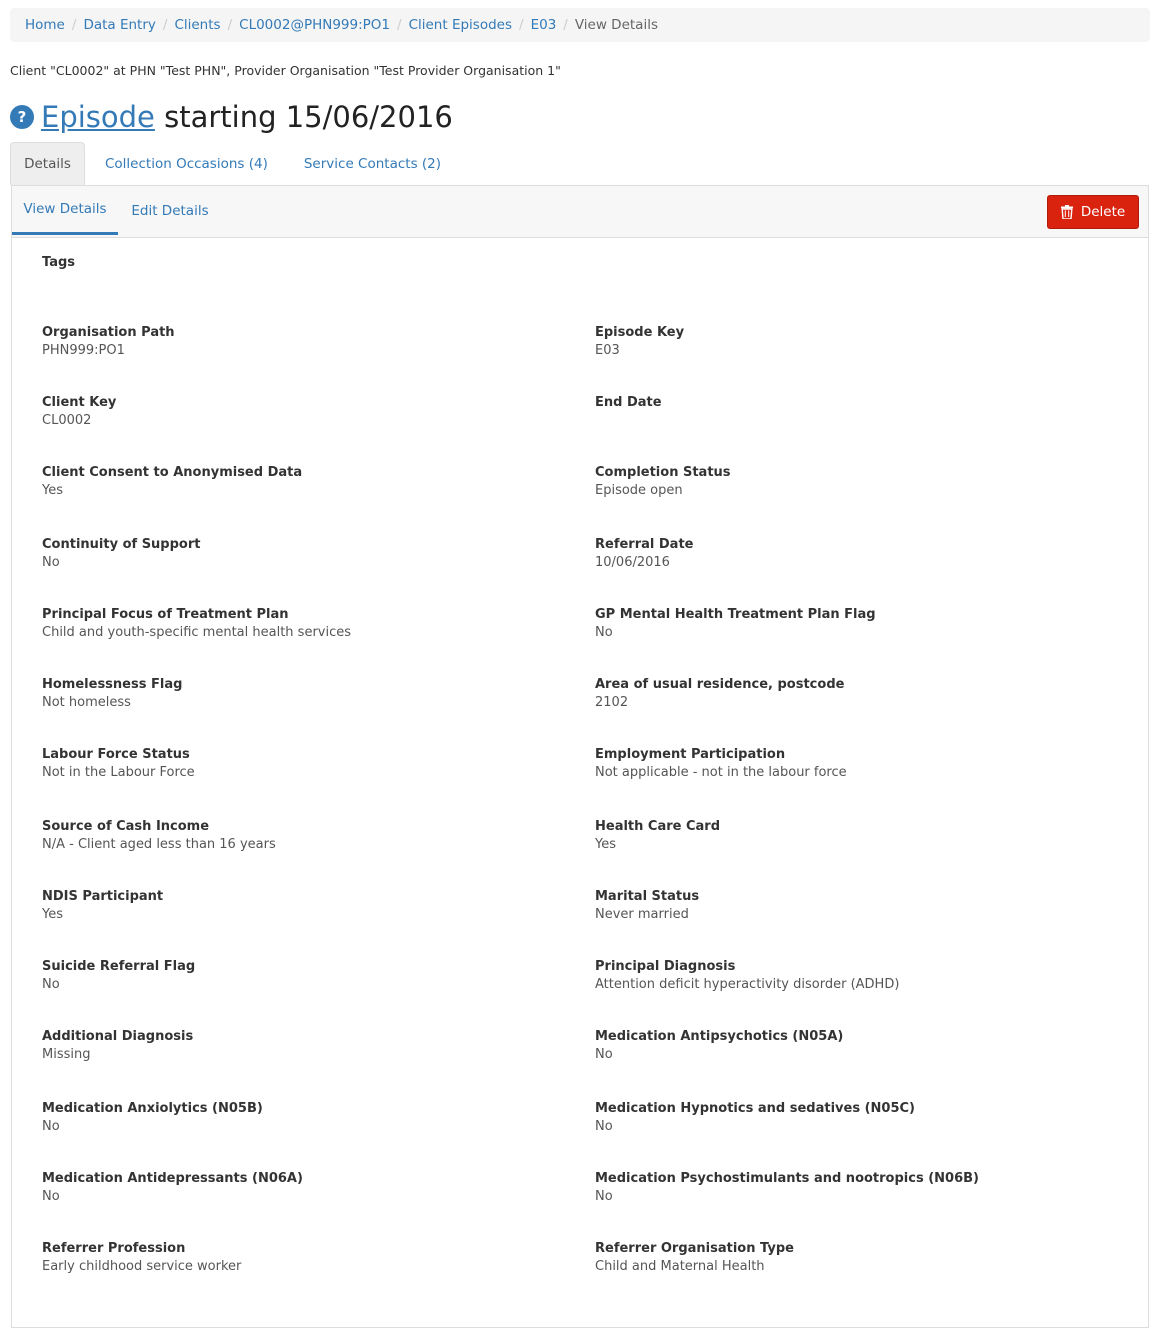  Describe the element at coordinates (118, 1036) in the screenshot. I see `additional-diagnosis-label: Additional Diagnosis` at that location.